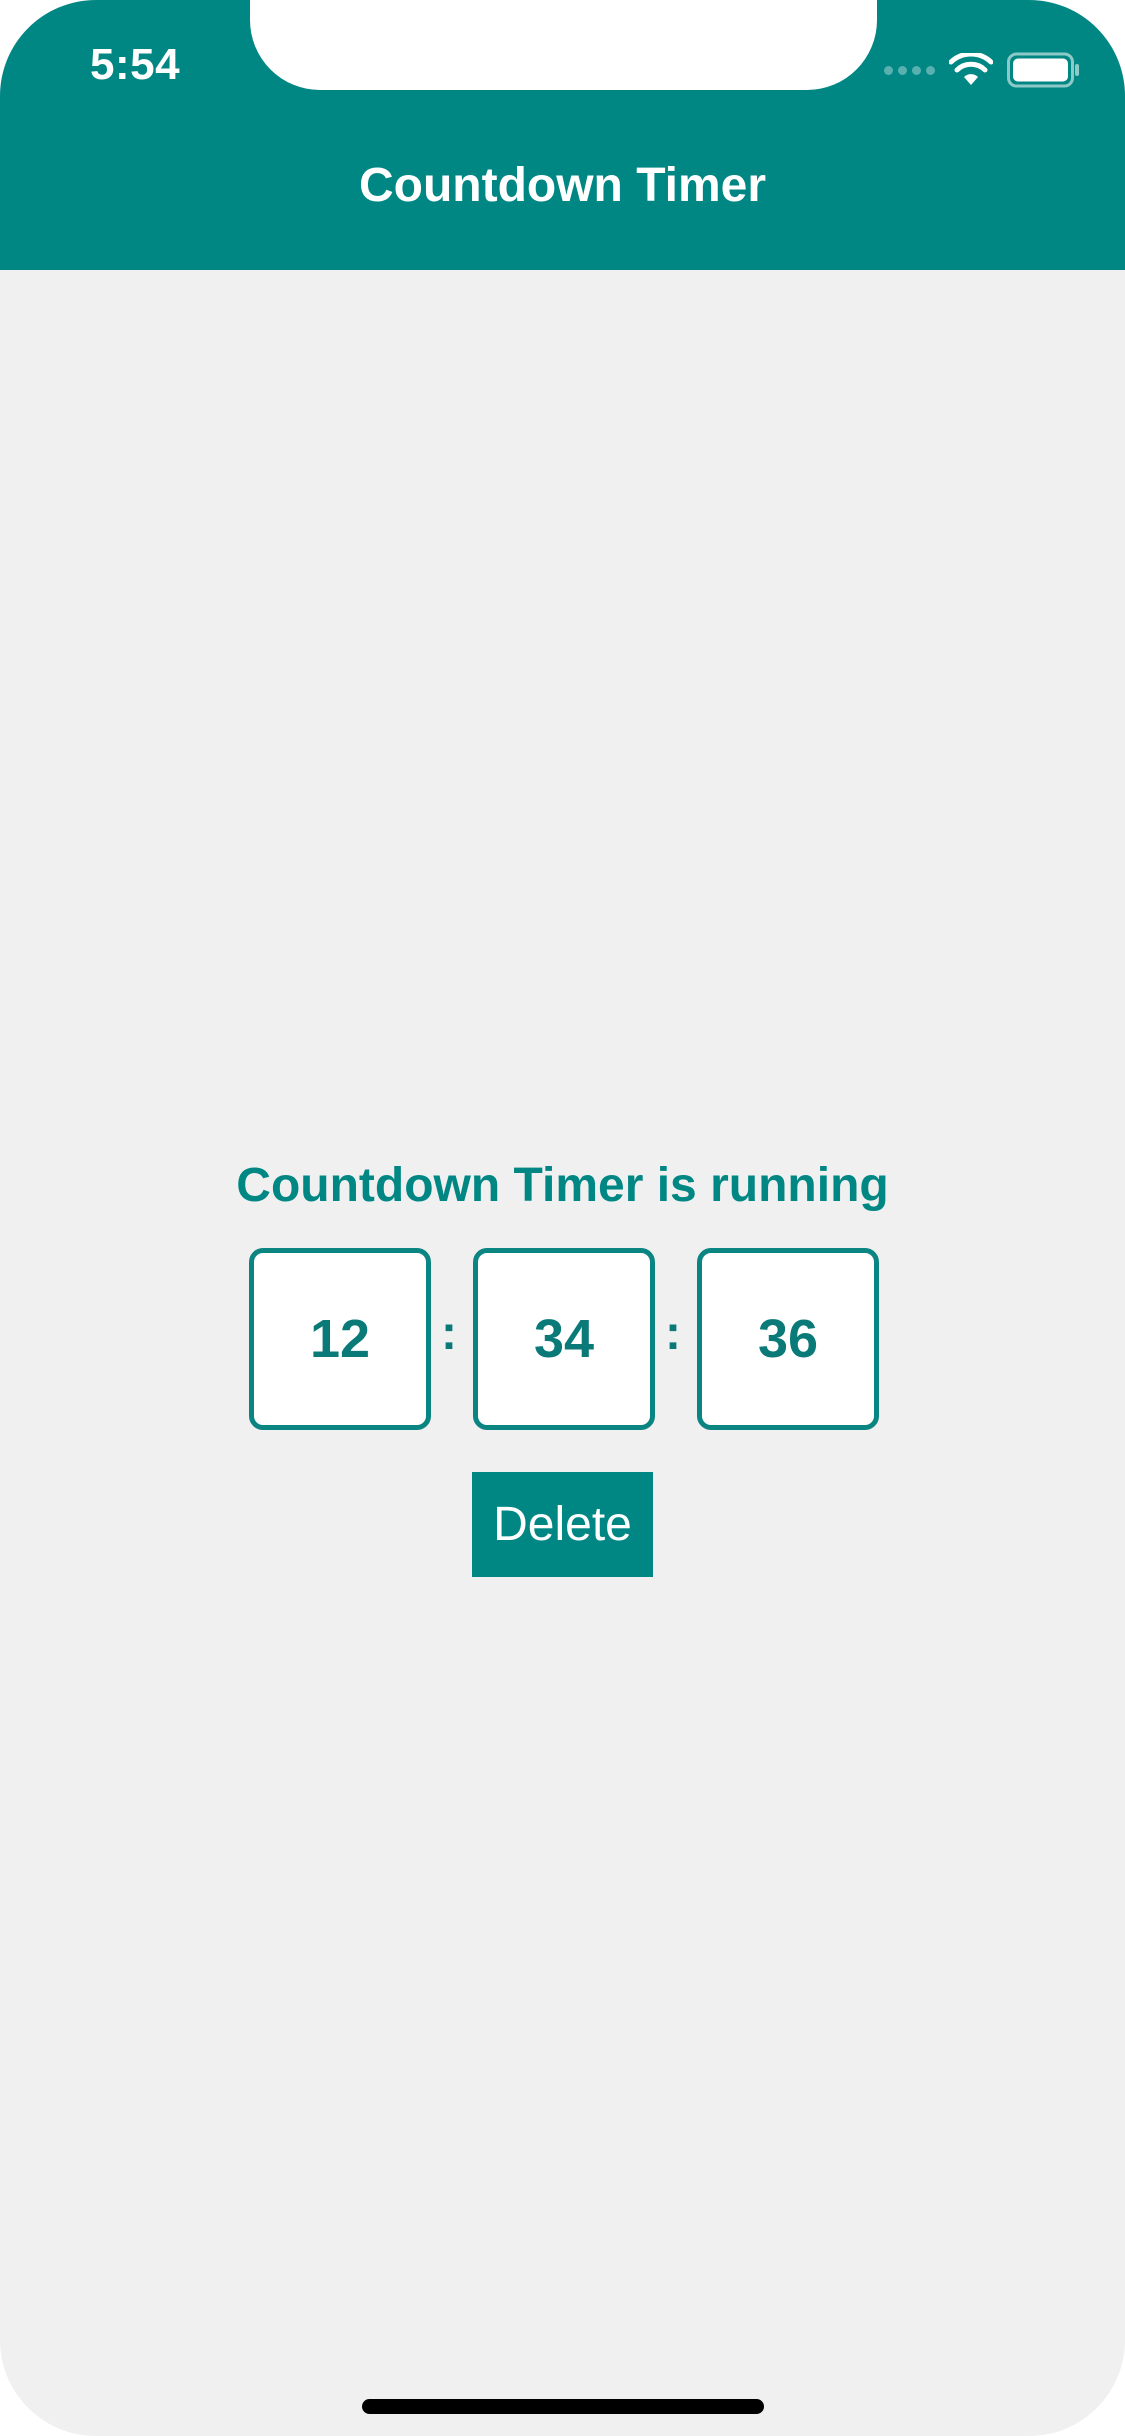  What do you see at coordinates (563, 45) in the screenshot?
I see `device-notch` at bounding box center [563, 45].